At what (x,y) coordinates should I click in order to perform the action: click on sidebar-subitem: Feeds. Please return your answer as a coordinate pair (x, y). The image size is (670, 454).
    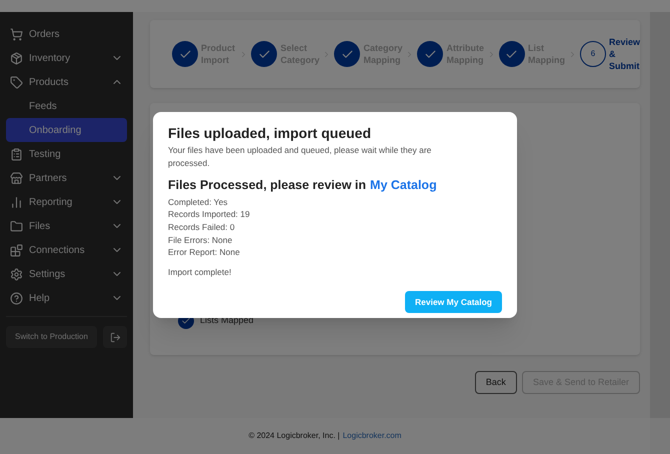
    Looking at the image, I should click on (66, 106).